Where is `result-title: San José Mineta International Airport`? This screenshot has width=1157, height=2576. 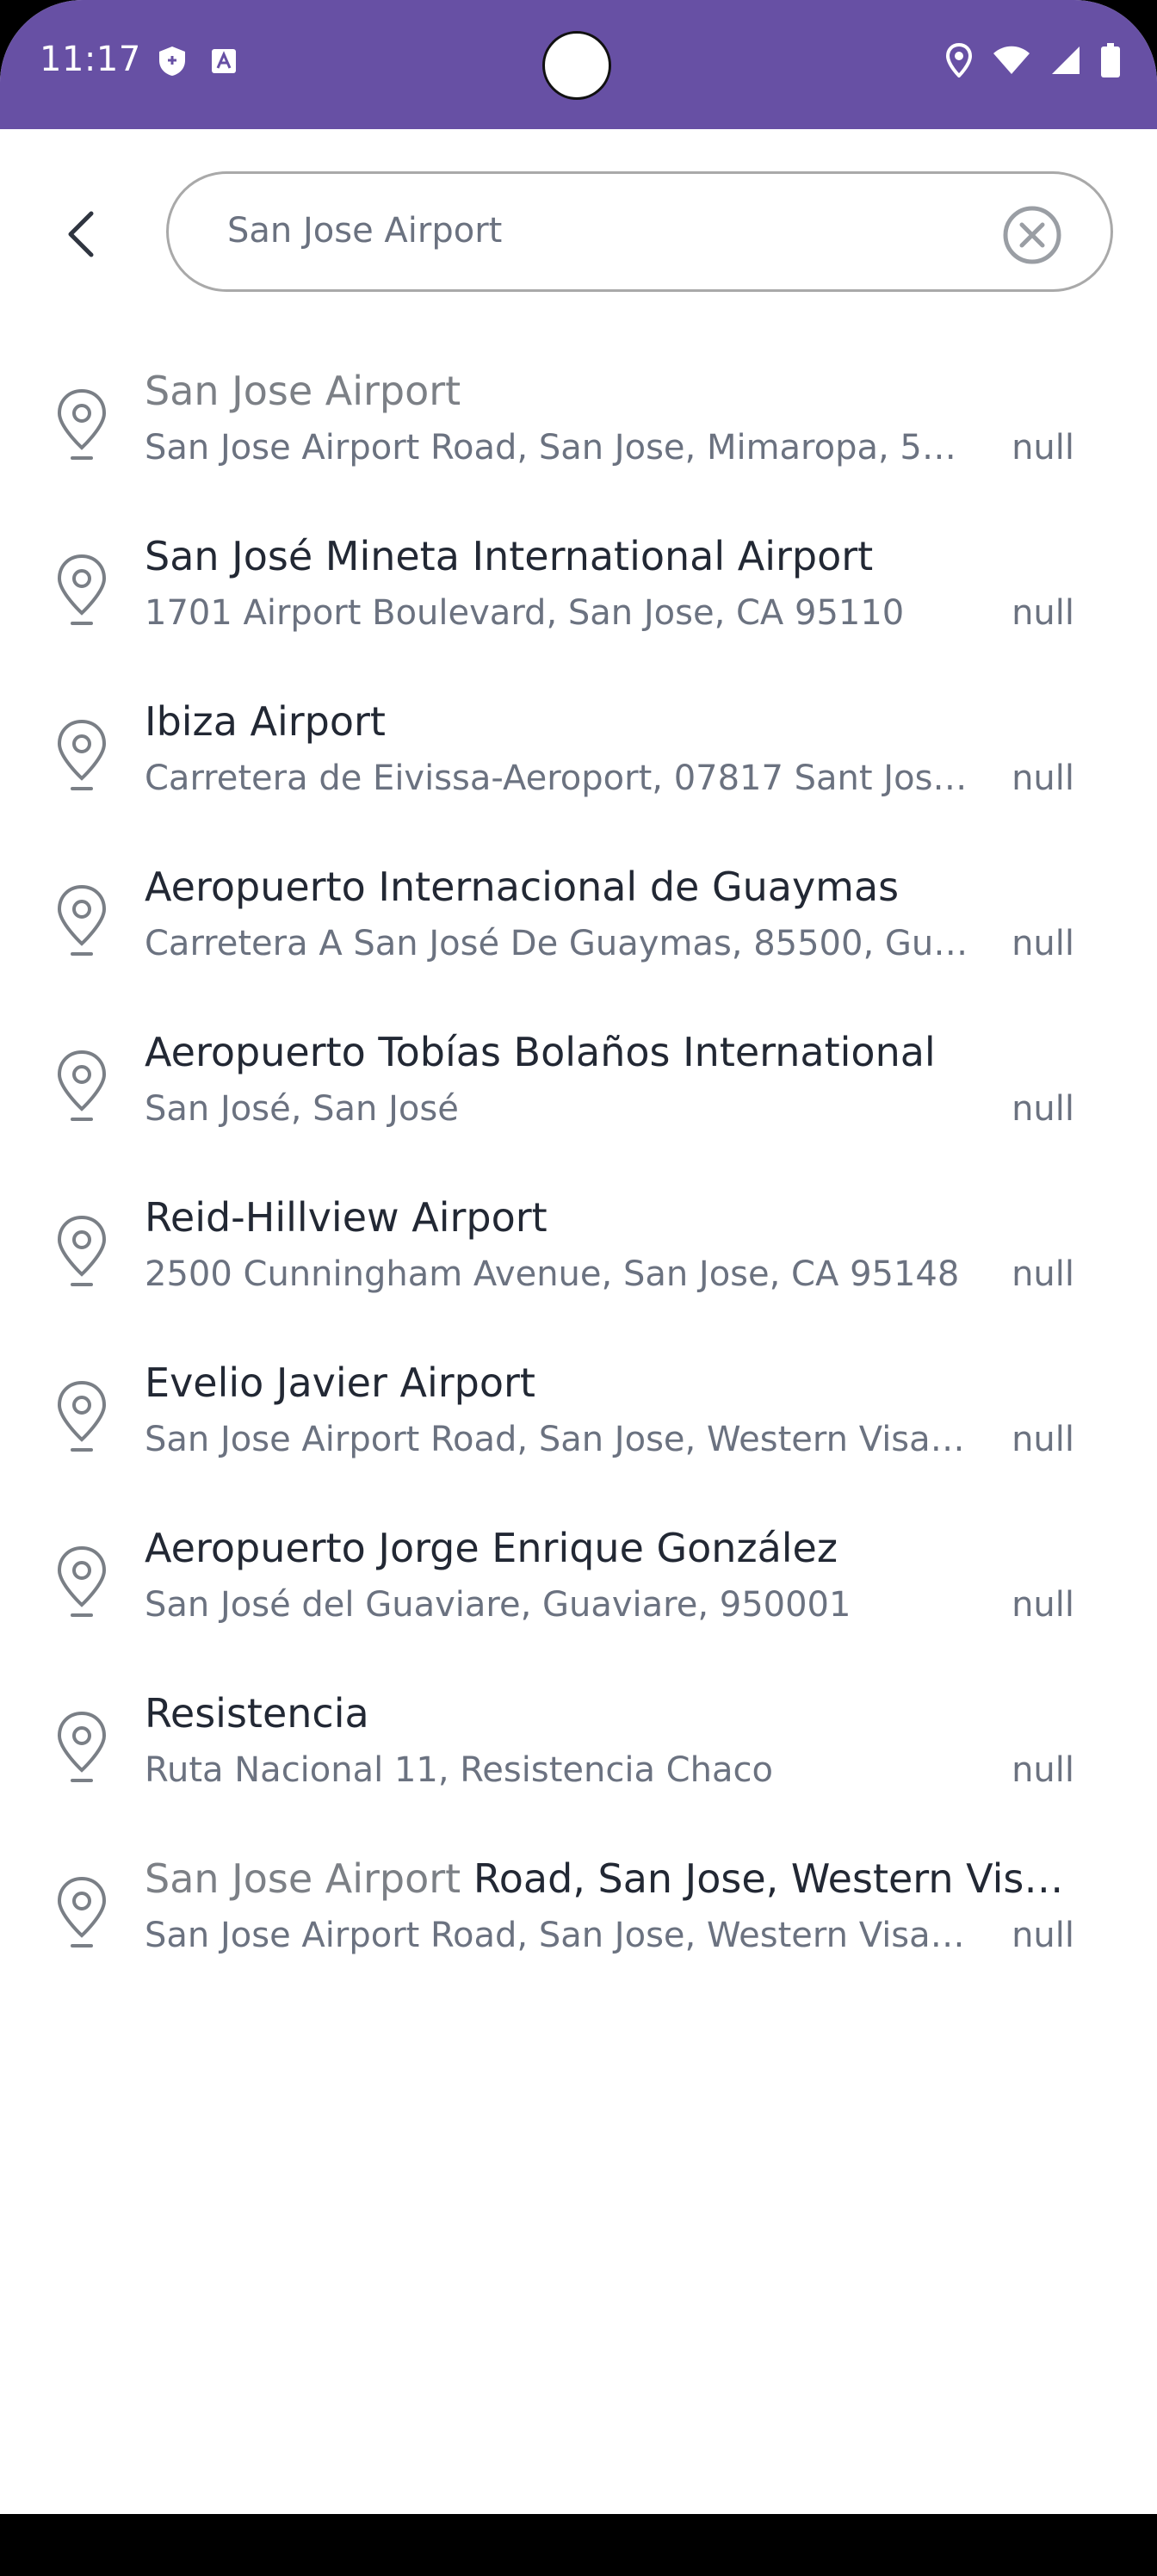 result-title: San José Mineta International Airport is located at coordinates (610, 556).